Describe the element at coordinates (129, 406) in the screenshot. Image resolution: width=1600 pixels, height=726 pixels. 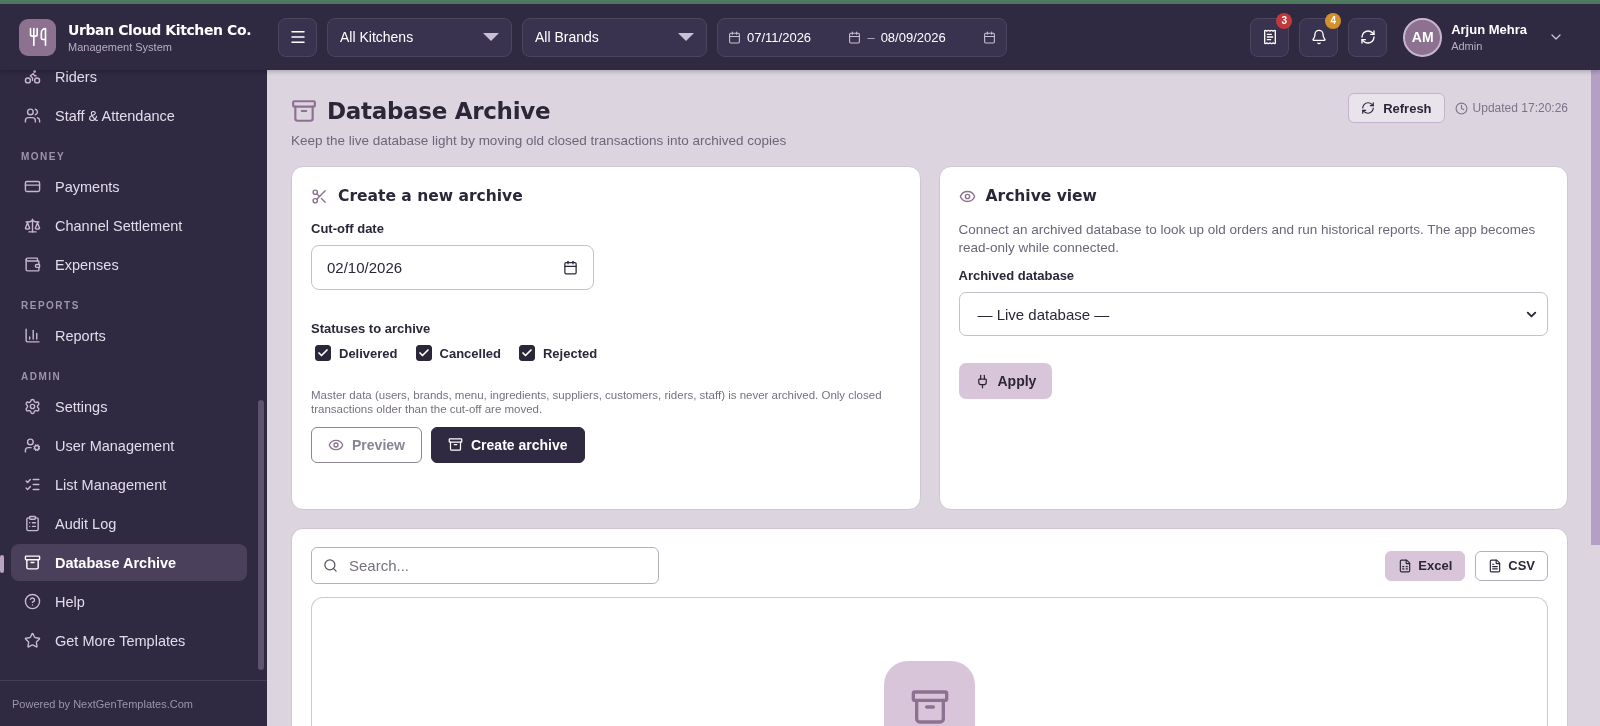
I see `sidebar-item: Settings` at that location.